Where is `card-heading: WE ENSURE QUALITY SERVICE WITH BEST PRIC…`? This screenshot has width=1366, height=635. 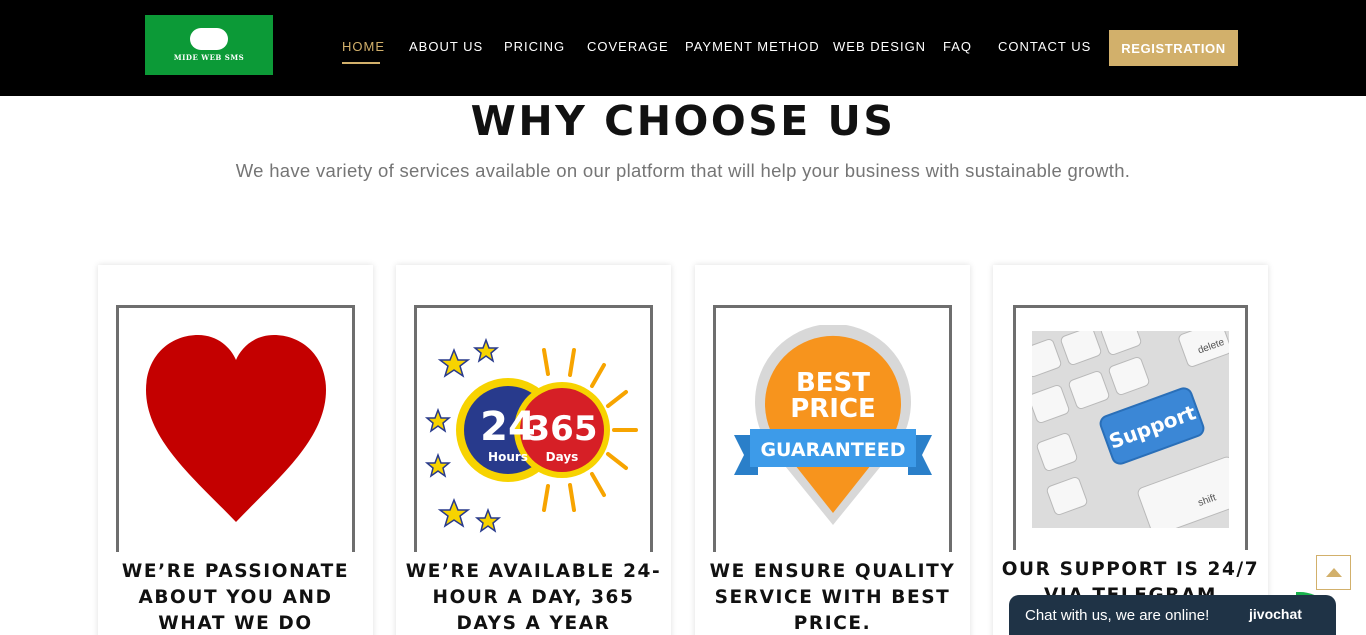
card-heading: WE ENSURE QUALITY SERVICE WITH BEST PRIC… is located at coordinates (832, 597).